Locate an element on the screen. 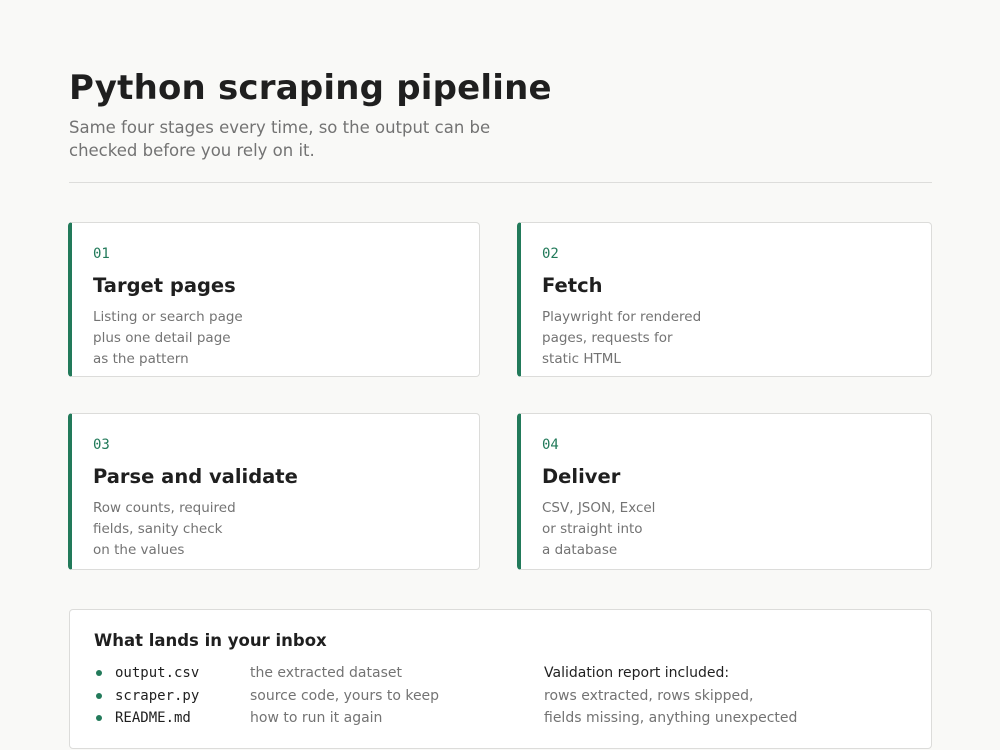 The image size is (1000, 750). file-name: README.md is located at coordinates (153, 718).